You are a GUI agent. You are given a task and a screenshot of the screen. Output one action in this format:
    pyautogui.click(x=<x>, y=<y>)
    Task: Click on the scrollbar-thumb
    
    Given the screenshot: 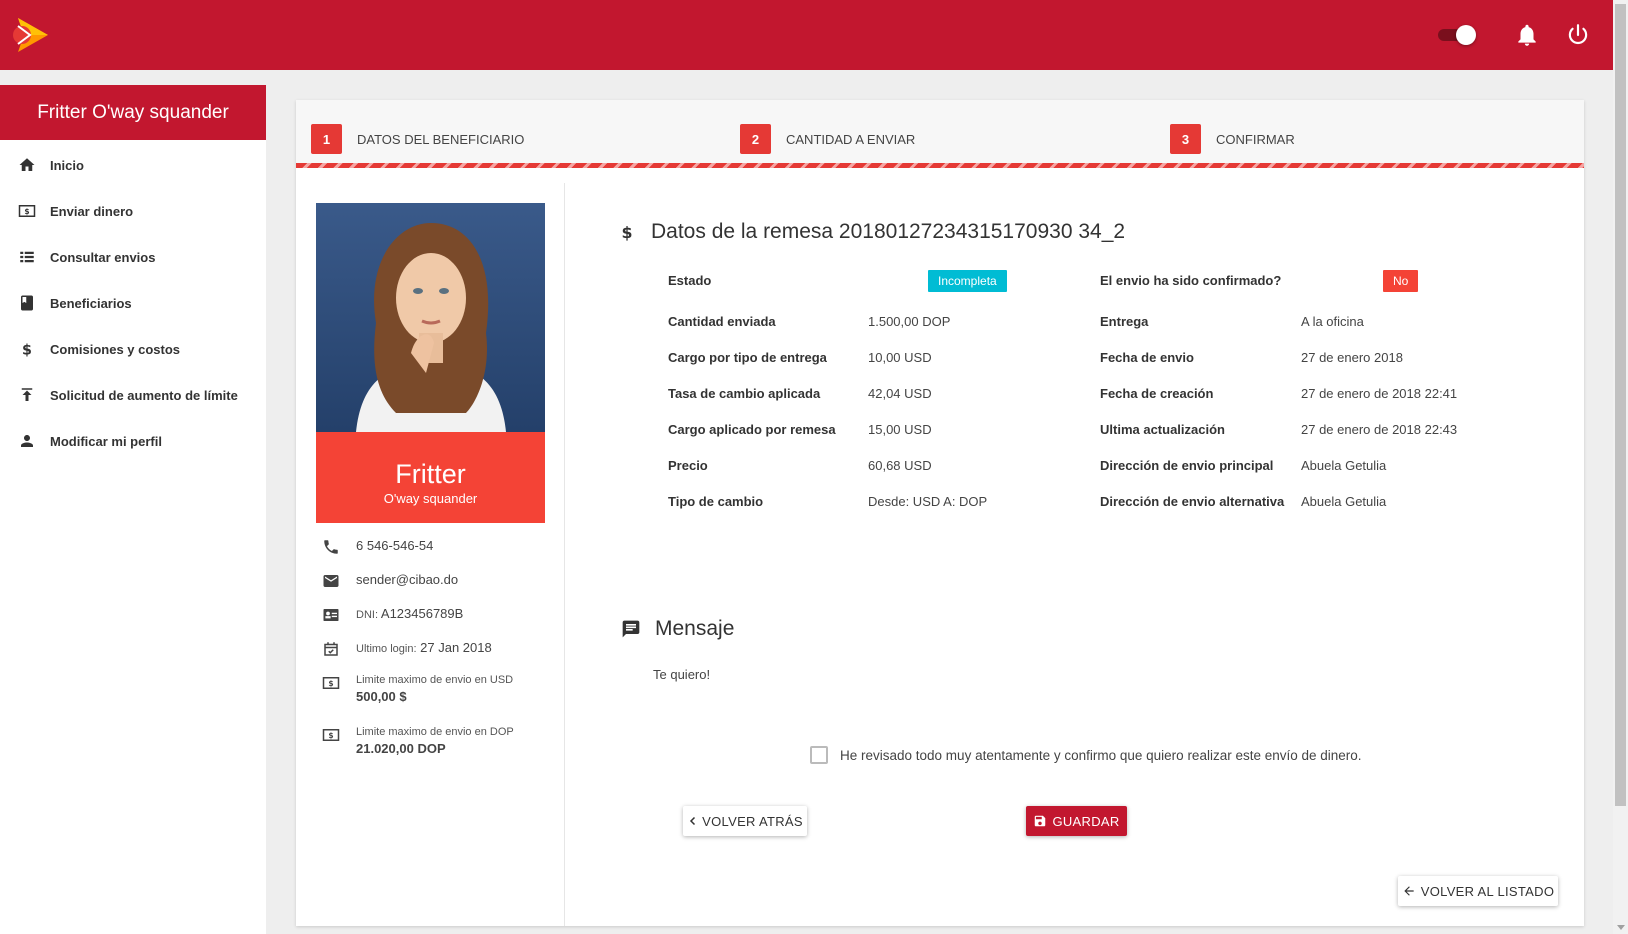 What is the action you would take?
    pyautogui.click(x=1620, y=405)
    